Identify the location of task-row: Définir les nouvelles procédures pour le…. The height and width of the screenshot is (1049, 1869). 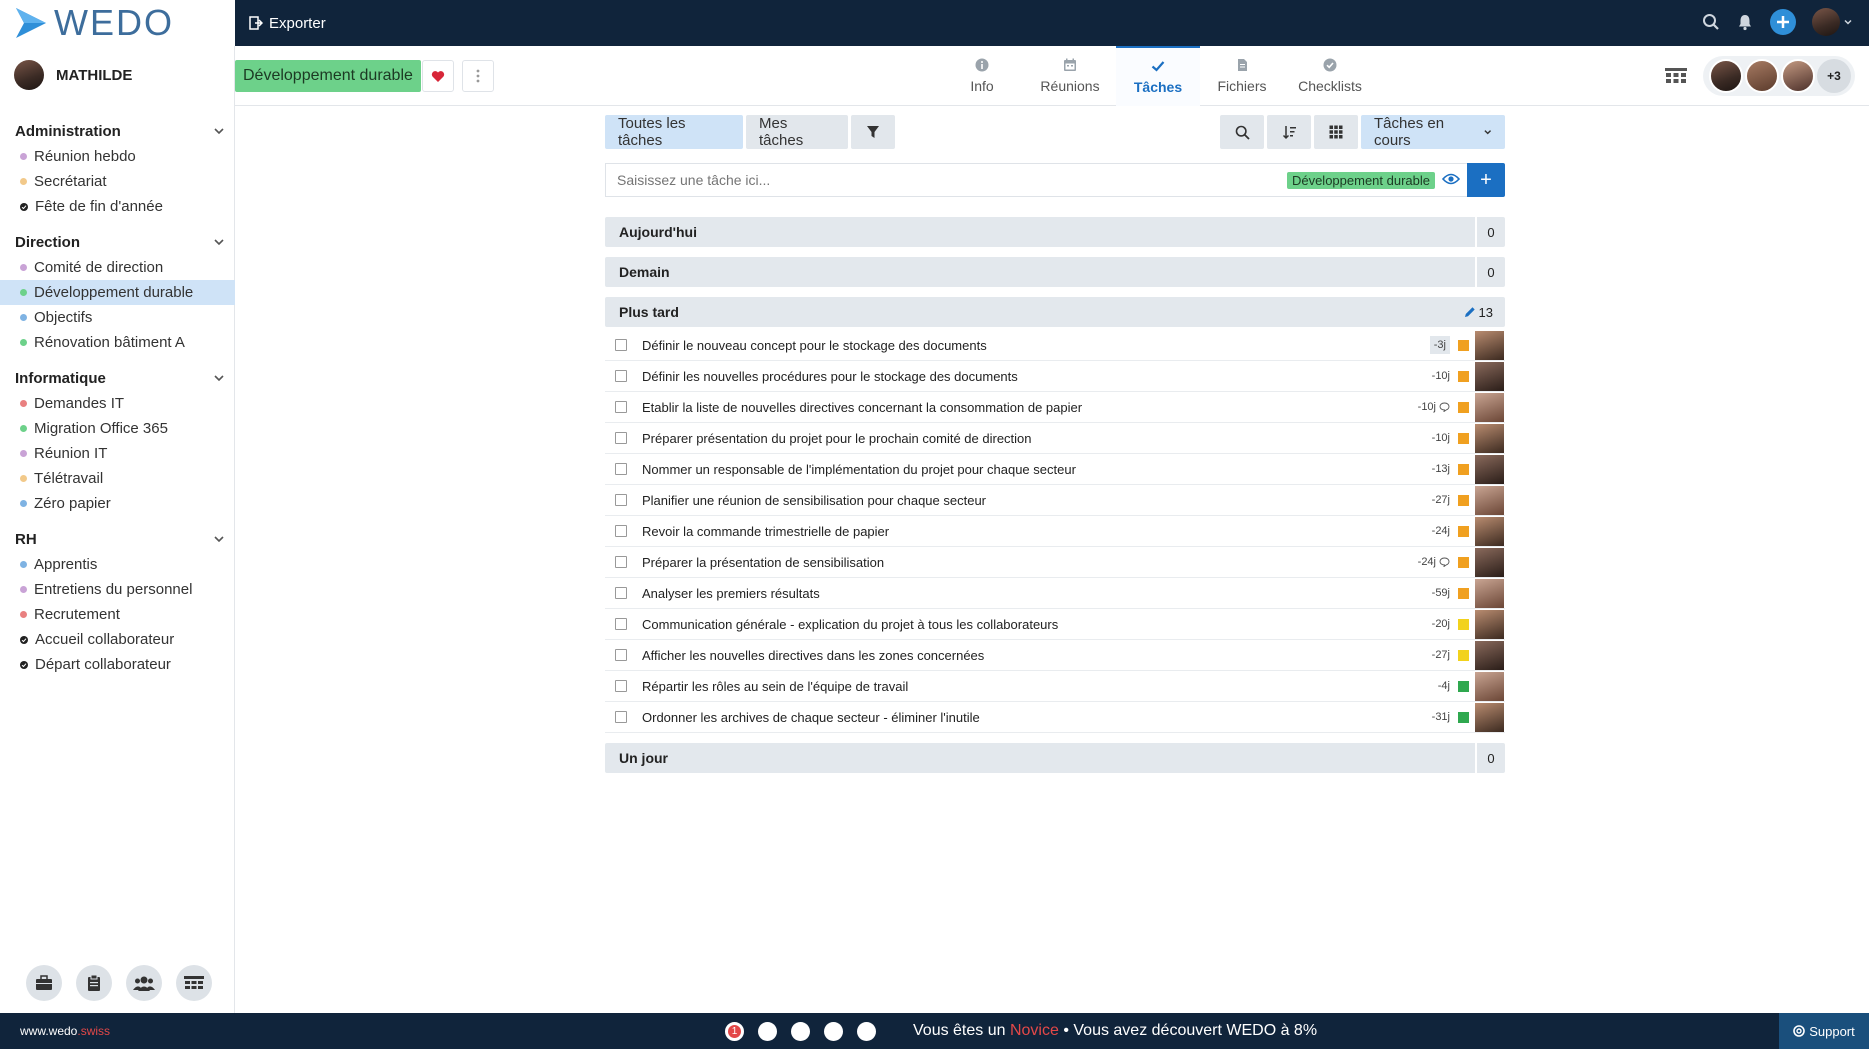
(1055, 376).